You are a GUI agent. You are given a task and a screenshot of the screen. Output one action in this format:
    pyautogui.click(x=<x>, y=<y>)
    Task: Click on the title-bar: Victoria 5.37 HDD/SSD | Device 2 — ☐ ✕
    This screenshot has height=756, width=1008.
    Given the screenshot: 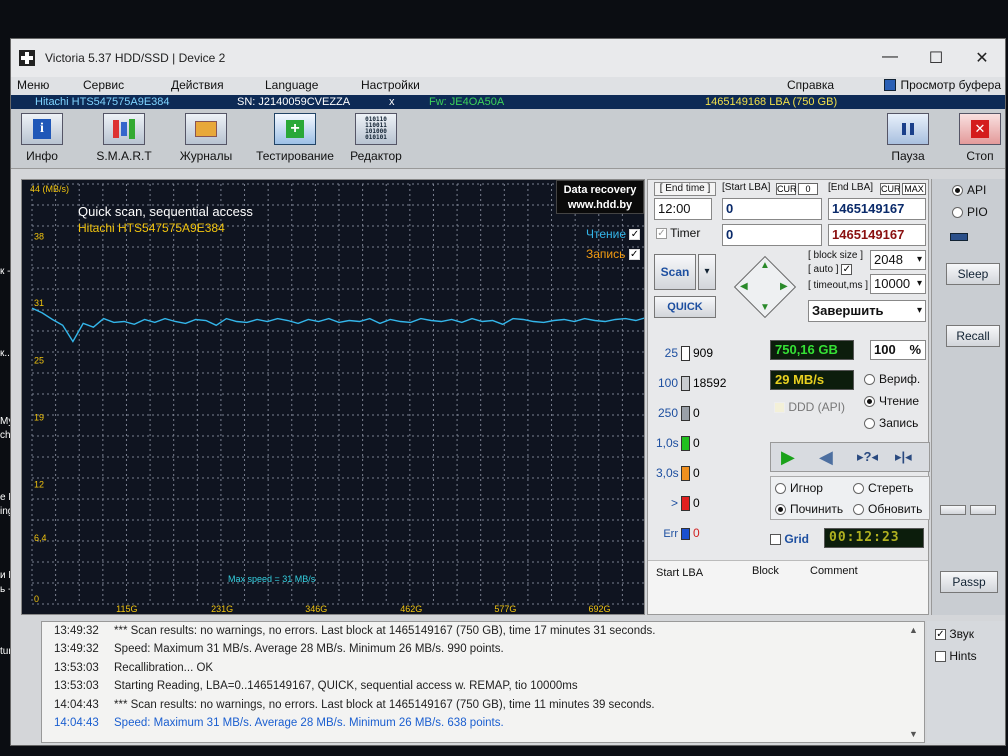 What is the action you would take?
    pyautogui.click(x=508, y=58)
    